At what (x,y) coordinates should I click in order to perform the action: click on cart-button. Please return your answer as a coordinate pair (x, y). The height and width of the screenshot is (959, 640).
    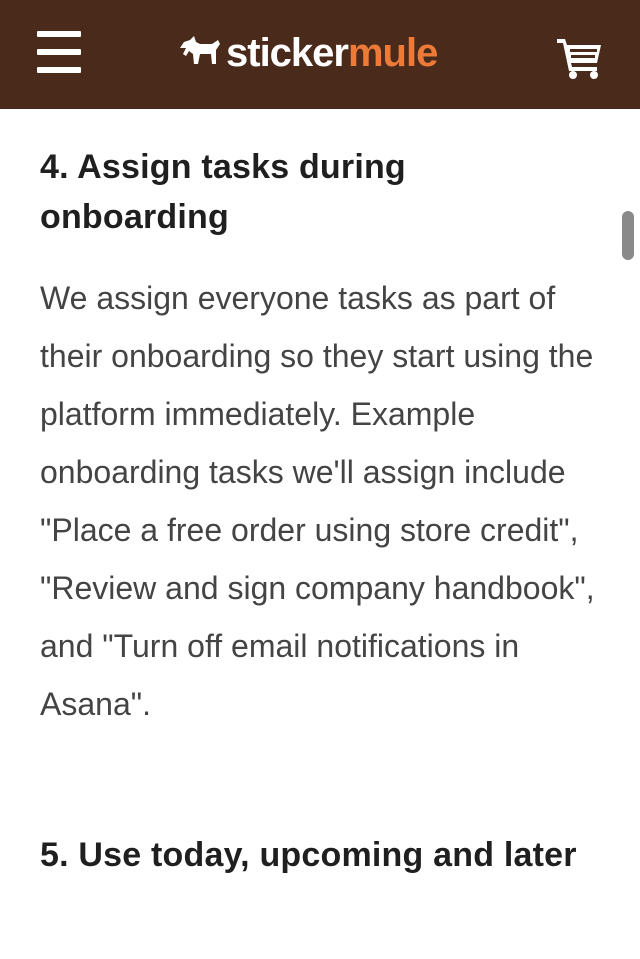
    Looking at the image, I should click on (580, 58).